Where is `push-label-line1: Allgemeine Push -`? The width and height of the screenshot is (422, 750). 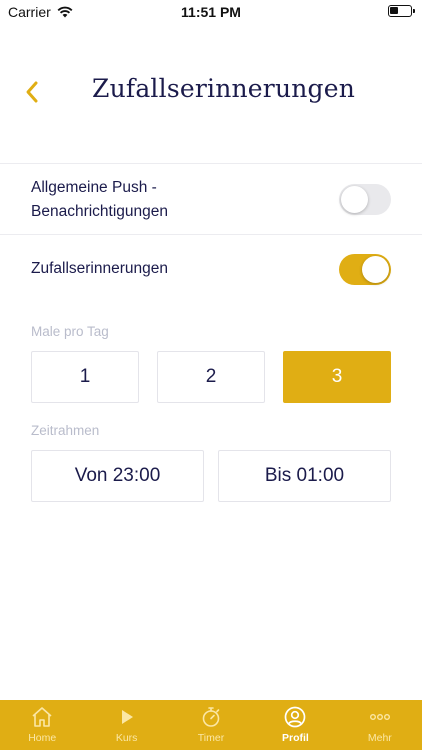 push-label-line1: Allgemeine Push - is located at coordinates (94, 187).